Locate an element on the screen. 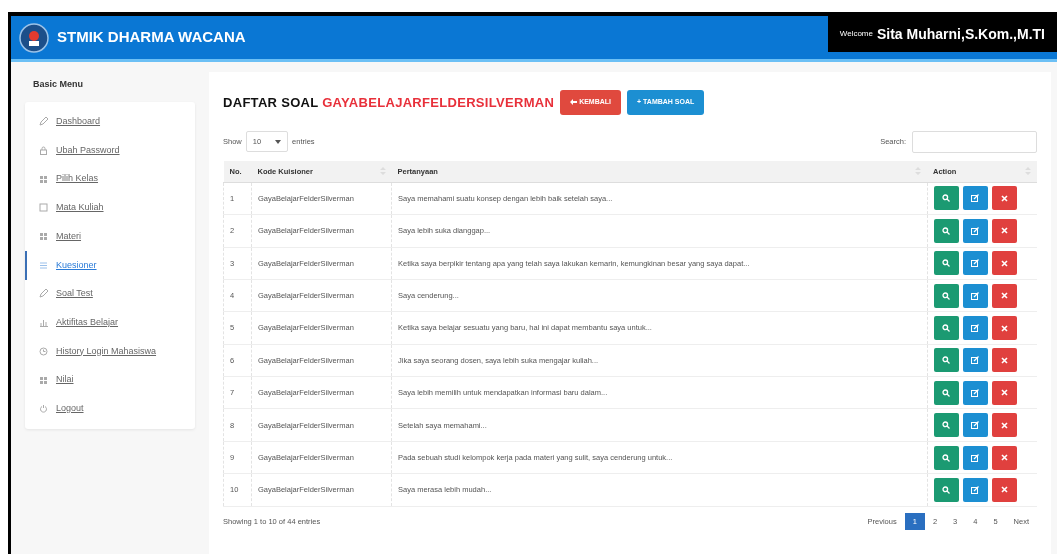  clock-icon is located at coordinates (43, 351).